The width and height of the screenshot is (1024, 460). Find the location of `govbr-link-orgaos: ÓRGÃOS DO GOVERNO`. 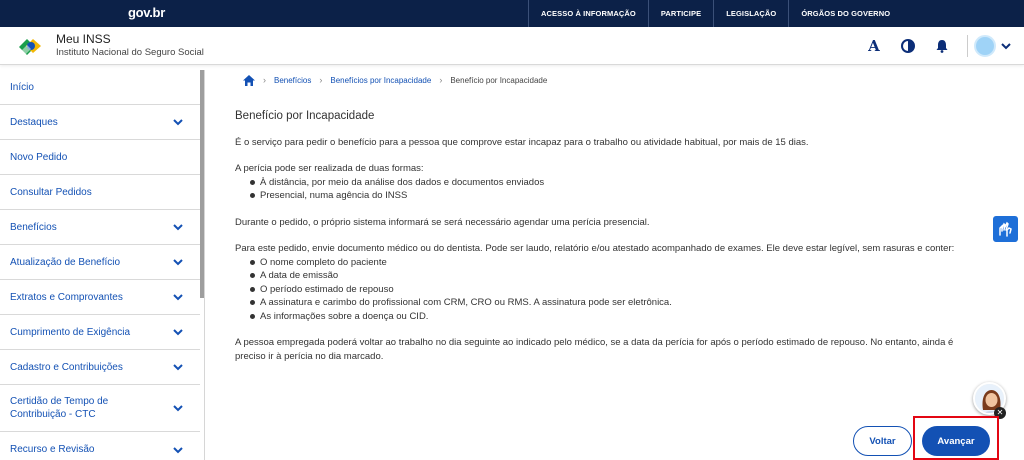

govbr-link-orgaos: ÓRGÃOS DO GOVERNO is located at coordinates (845, 13).